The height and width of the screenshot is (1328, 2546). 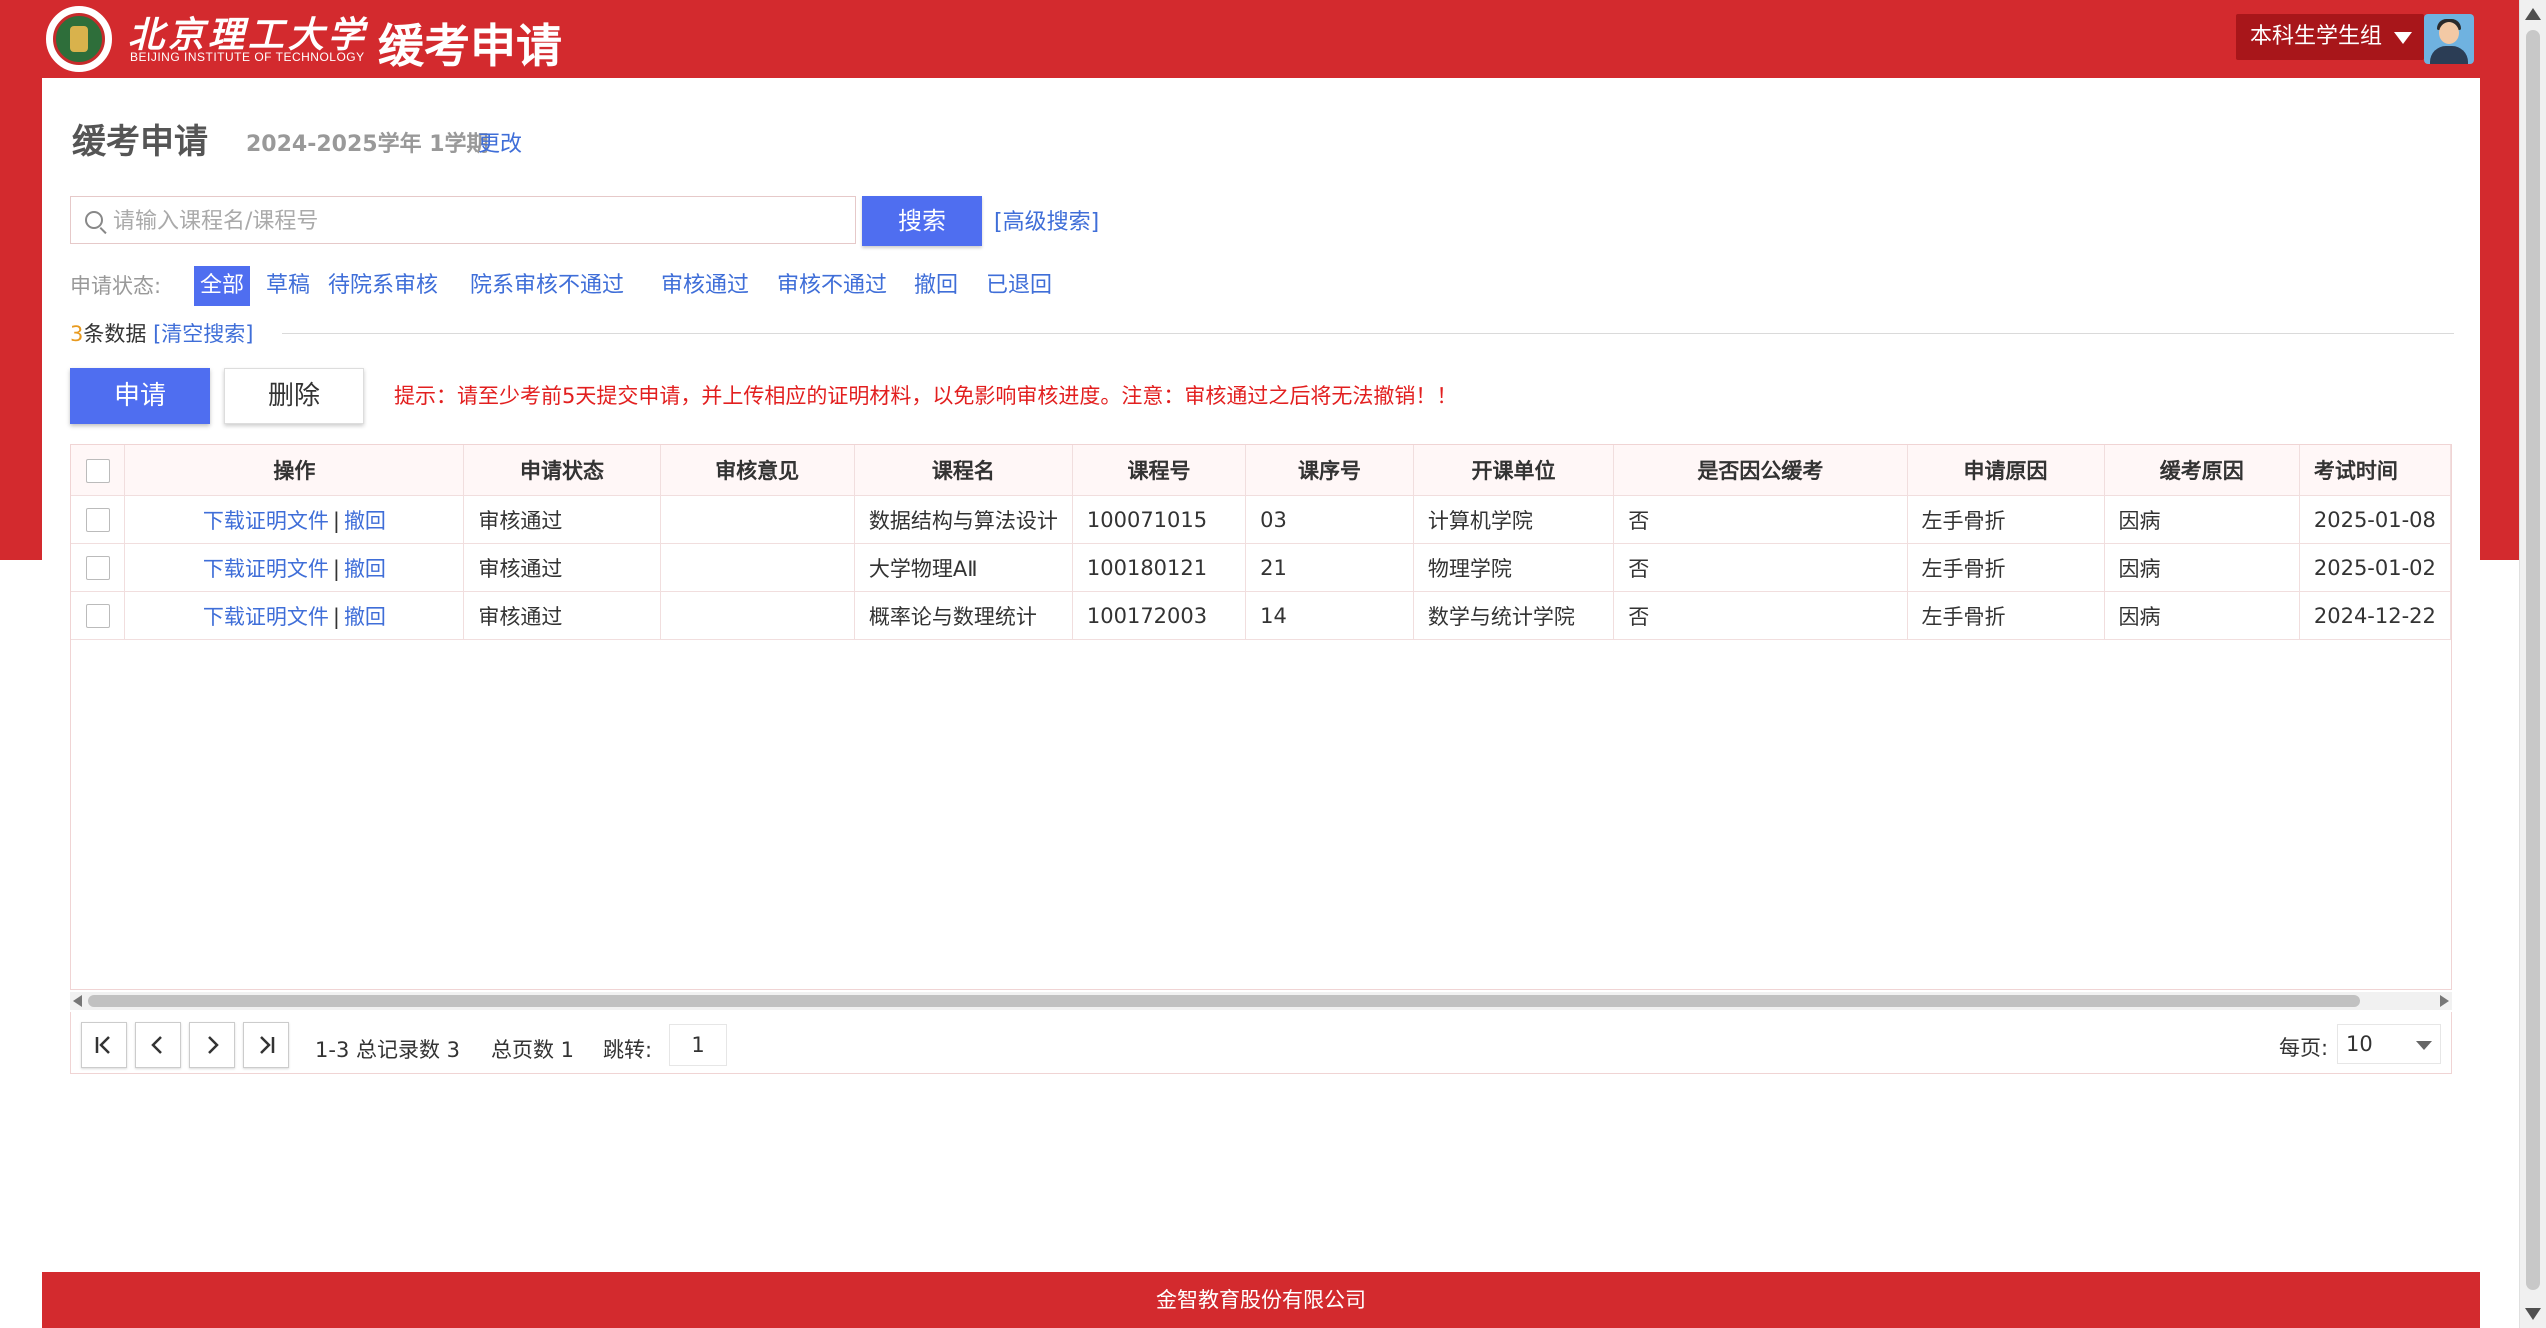 I want to click on result-count-suffix: 条数据, so click(x=115, y=334).